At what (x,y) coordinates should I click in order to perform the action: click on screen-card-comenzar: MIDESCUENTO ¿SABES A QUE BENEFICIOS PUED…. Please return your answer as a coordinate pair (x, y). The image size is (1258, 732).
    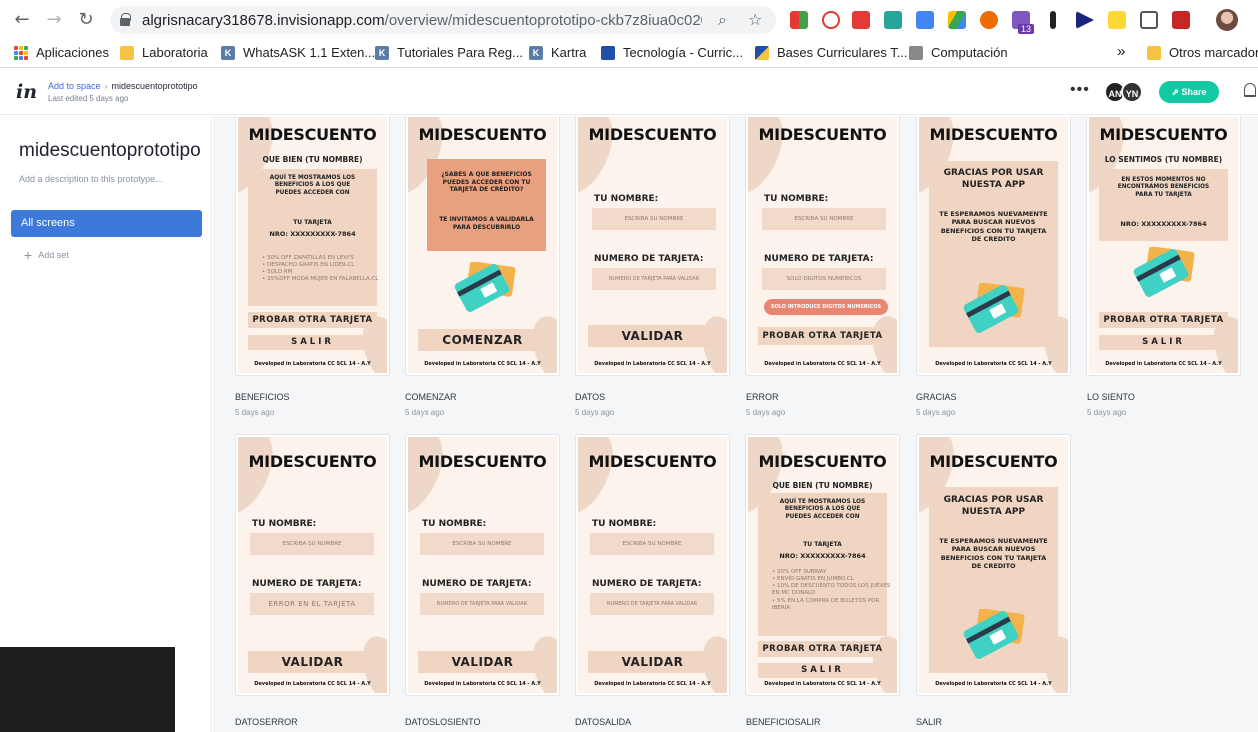
    Looking at the image, I should click on (482, 246).